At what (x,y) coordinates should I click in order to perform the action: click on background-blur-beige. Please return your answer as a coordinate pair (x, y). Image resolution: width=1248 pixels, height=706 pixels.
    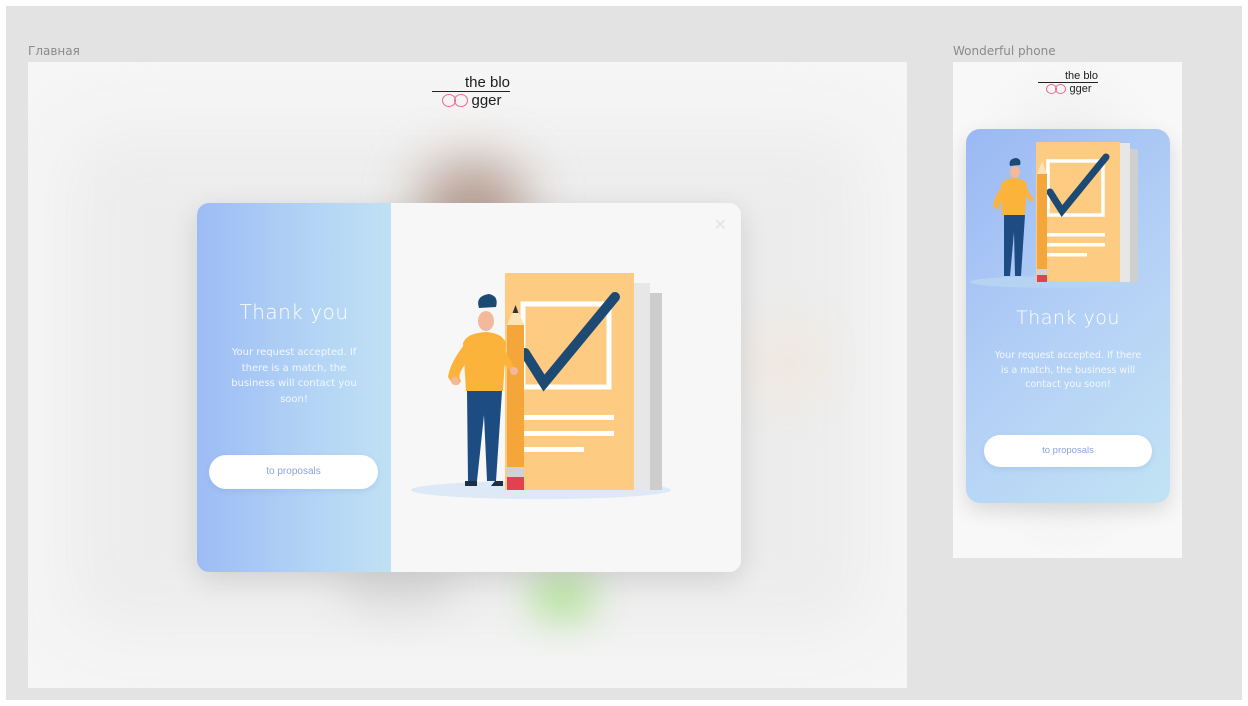
    Looking at the image, I should click on (788, 362).